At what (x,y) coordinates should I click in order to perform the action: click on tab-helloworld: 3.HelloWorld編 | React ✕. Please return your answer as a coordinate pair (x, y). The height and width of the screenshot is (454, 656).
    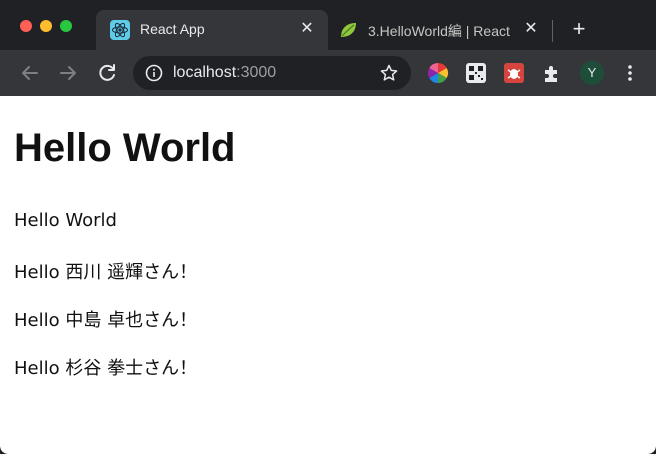
    Looking at the image, I should click on (439, 30).